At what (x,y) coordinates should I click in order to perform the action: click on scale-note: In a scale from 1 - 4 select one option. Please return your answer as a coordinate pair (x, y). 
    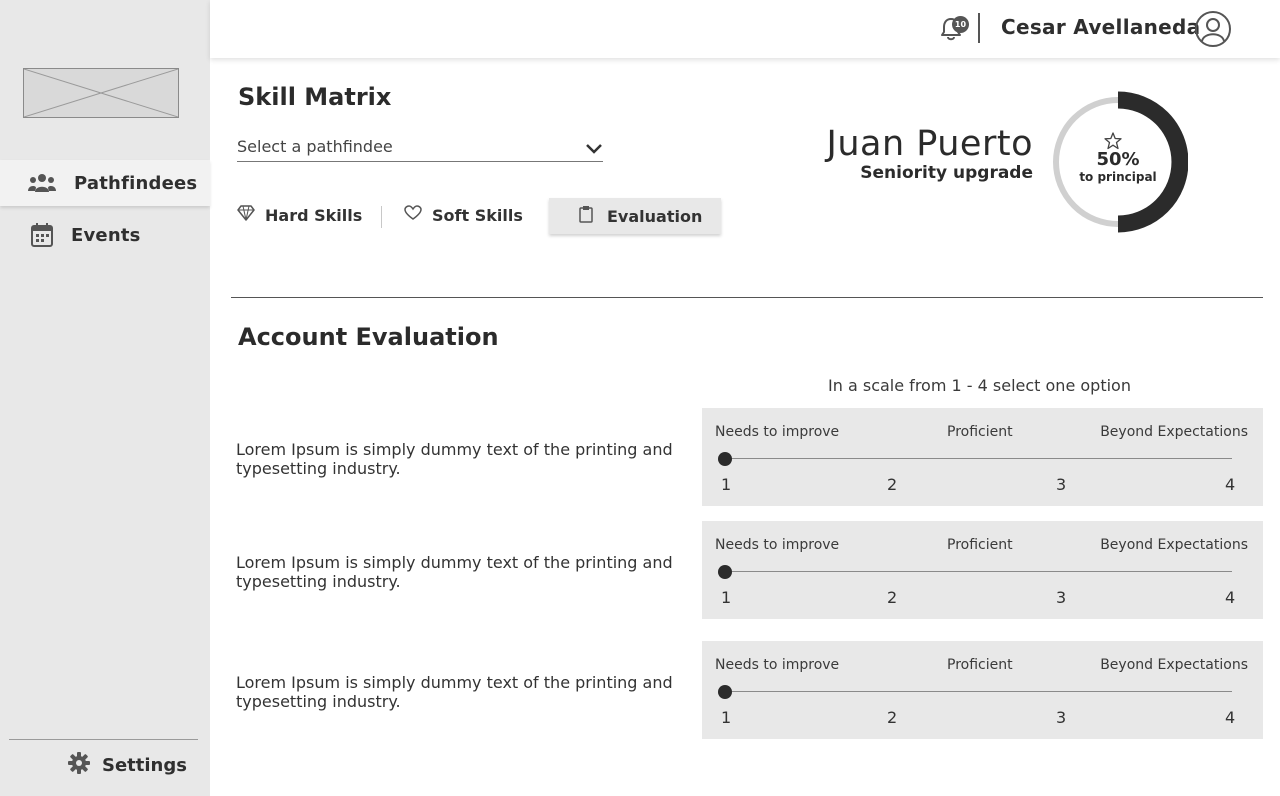
    Looking at the image, I should click on (979, 385).